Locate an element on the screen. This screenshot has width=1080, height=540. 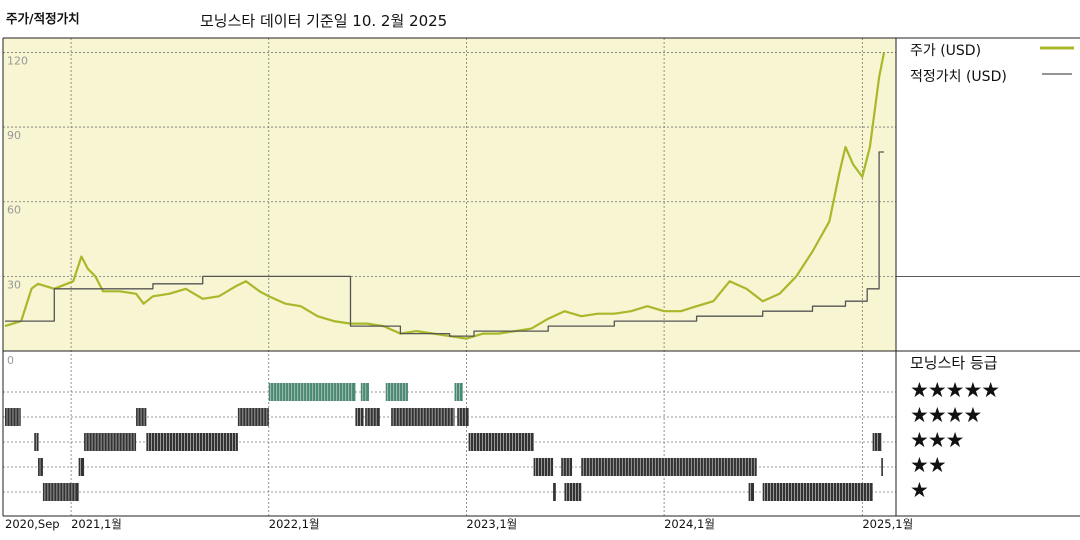
y-tick-label-3: 120 is located at coordinates (17, 60).